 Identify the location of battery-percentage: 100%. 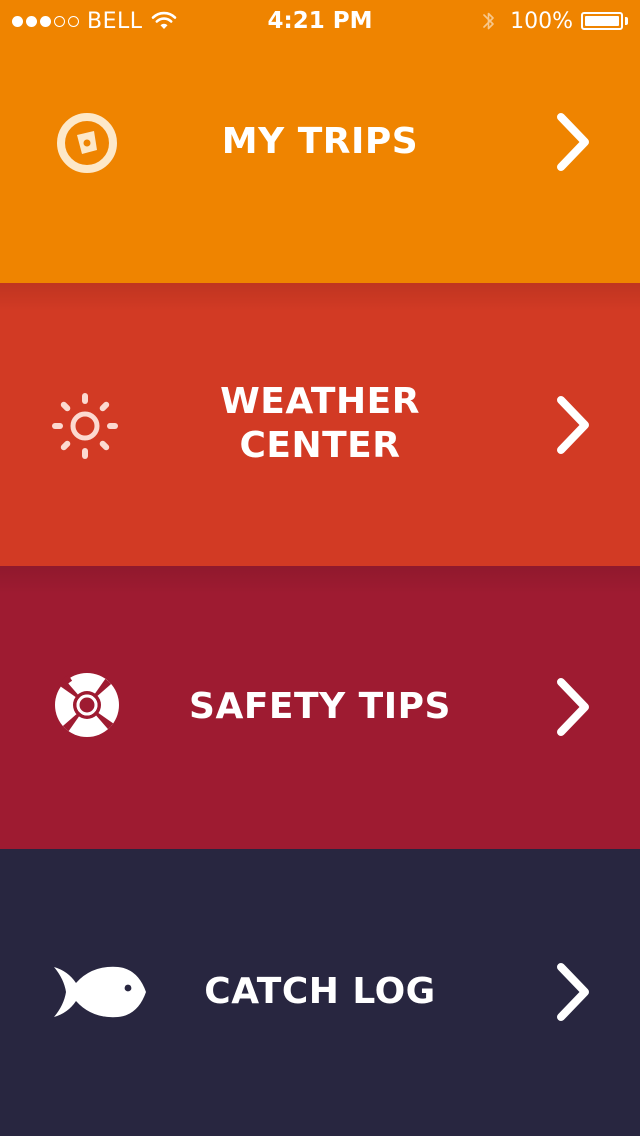
(541, 21).